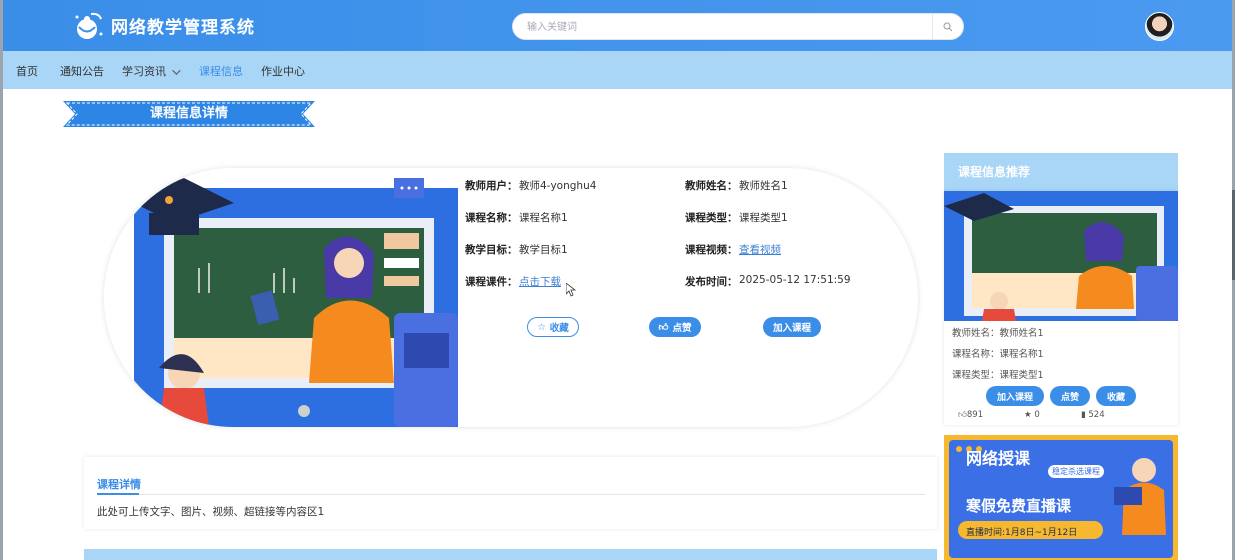  Describe the element at coordinates (1019, 506) in the screenshot. I see `promo-line2: 寒假免费直播课` at that location.